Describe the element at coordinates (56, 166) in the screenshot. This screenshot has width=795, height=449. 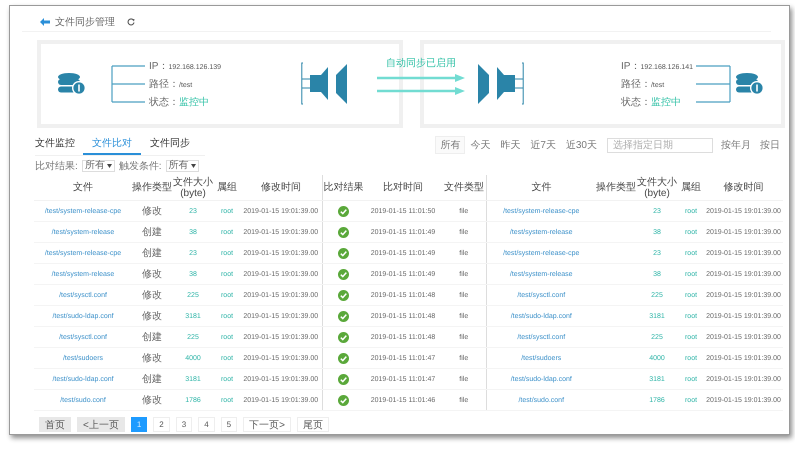
I see `filter-label: 比对结果:` at that location.